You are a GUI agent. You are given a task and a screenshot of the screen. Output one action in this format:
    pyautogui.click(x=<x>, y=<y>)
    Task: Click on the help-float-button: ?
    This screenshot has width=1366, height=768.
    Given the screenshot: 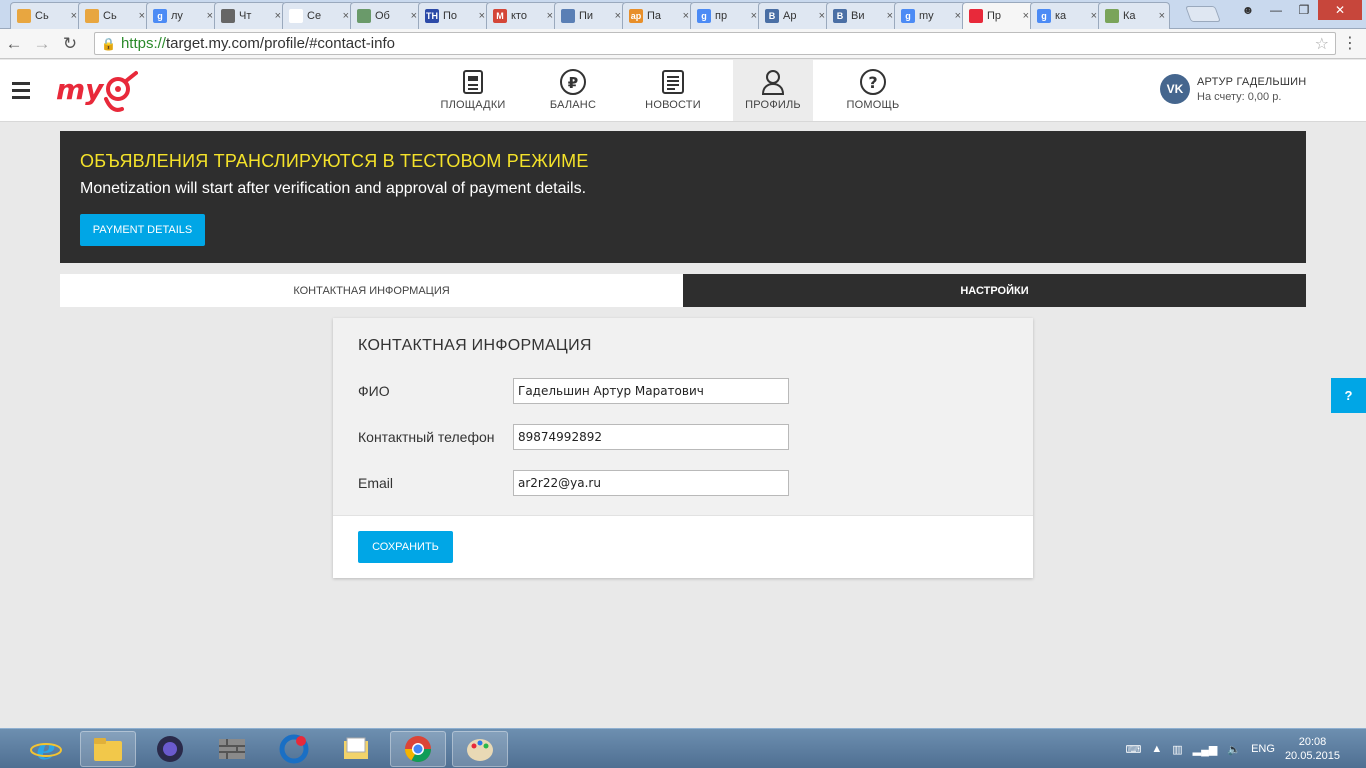 What is the action you would take?
    pyautogui.click(x=1348, y=395)
    